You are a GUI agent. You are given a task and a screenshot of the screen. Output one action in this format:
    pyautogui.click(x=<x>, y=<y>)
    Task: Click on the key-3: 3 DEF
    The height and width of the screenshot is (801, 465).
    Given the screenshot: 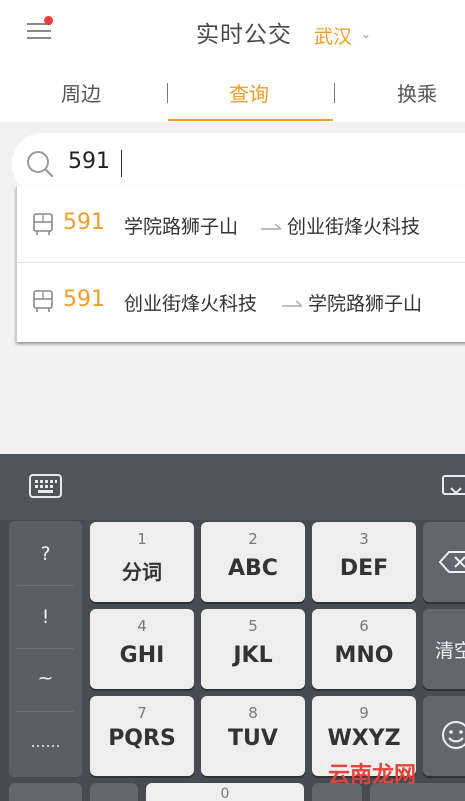 What is the action you would take?
    pyautogui.click(x=364, y=562)
    